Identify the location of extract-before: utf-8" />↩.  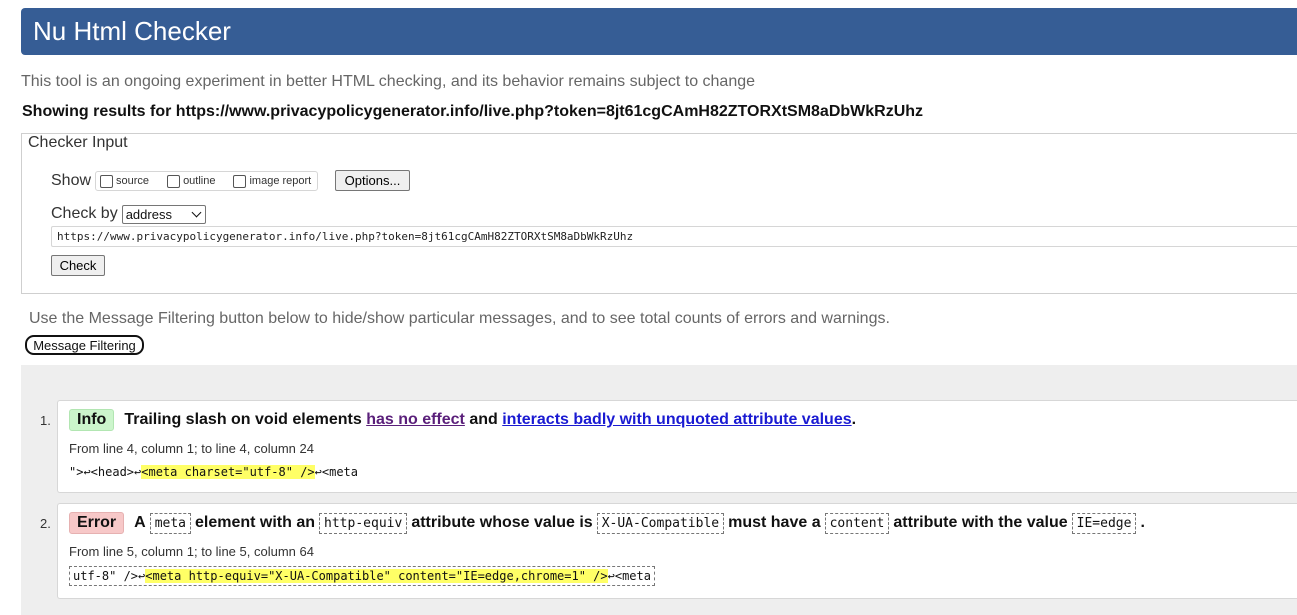
(109, 576).